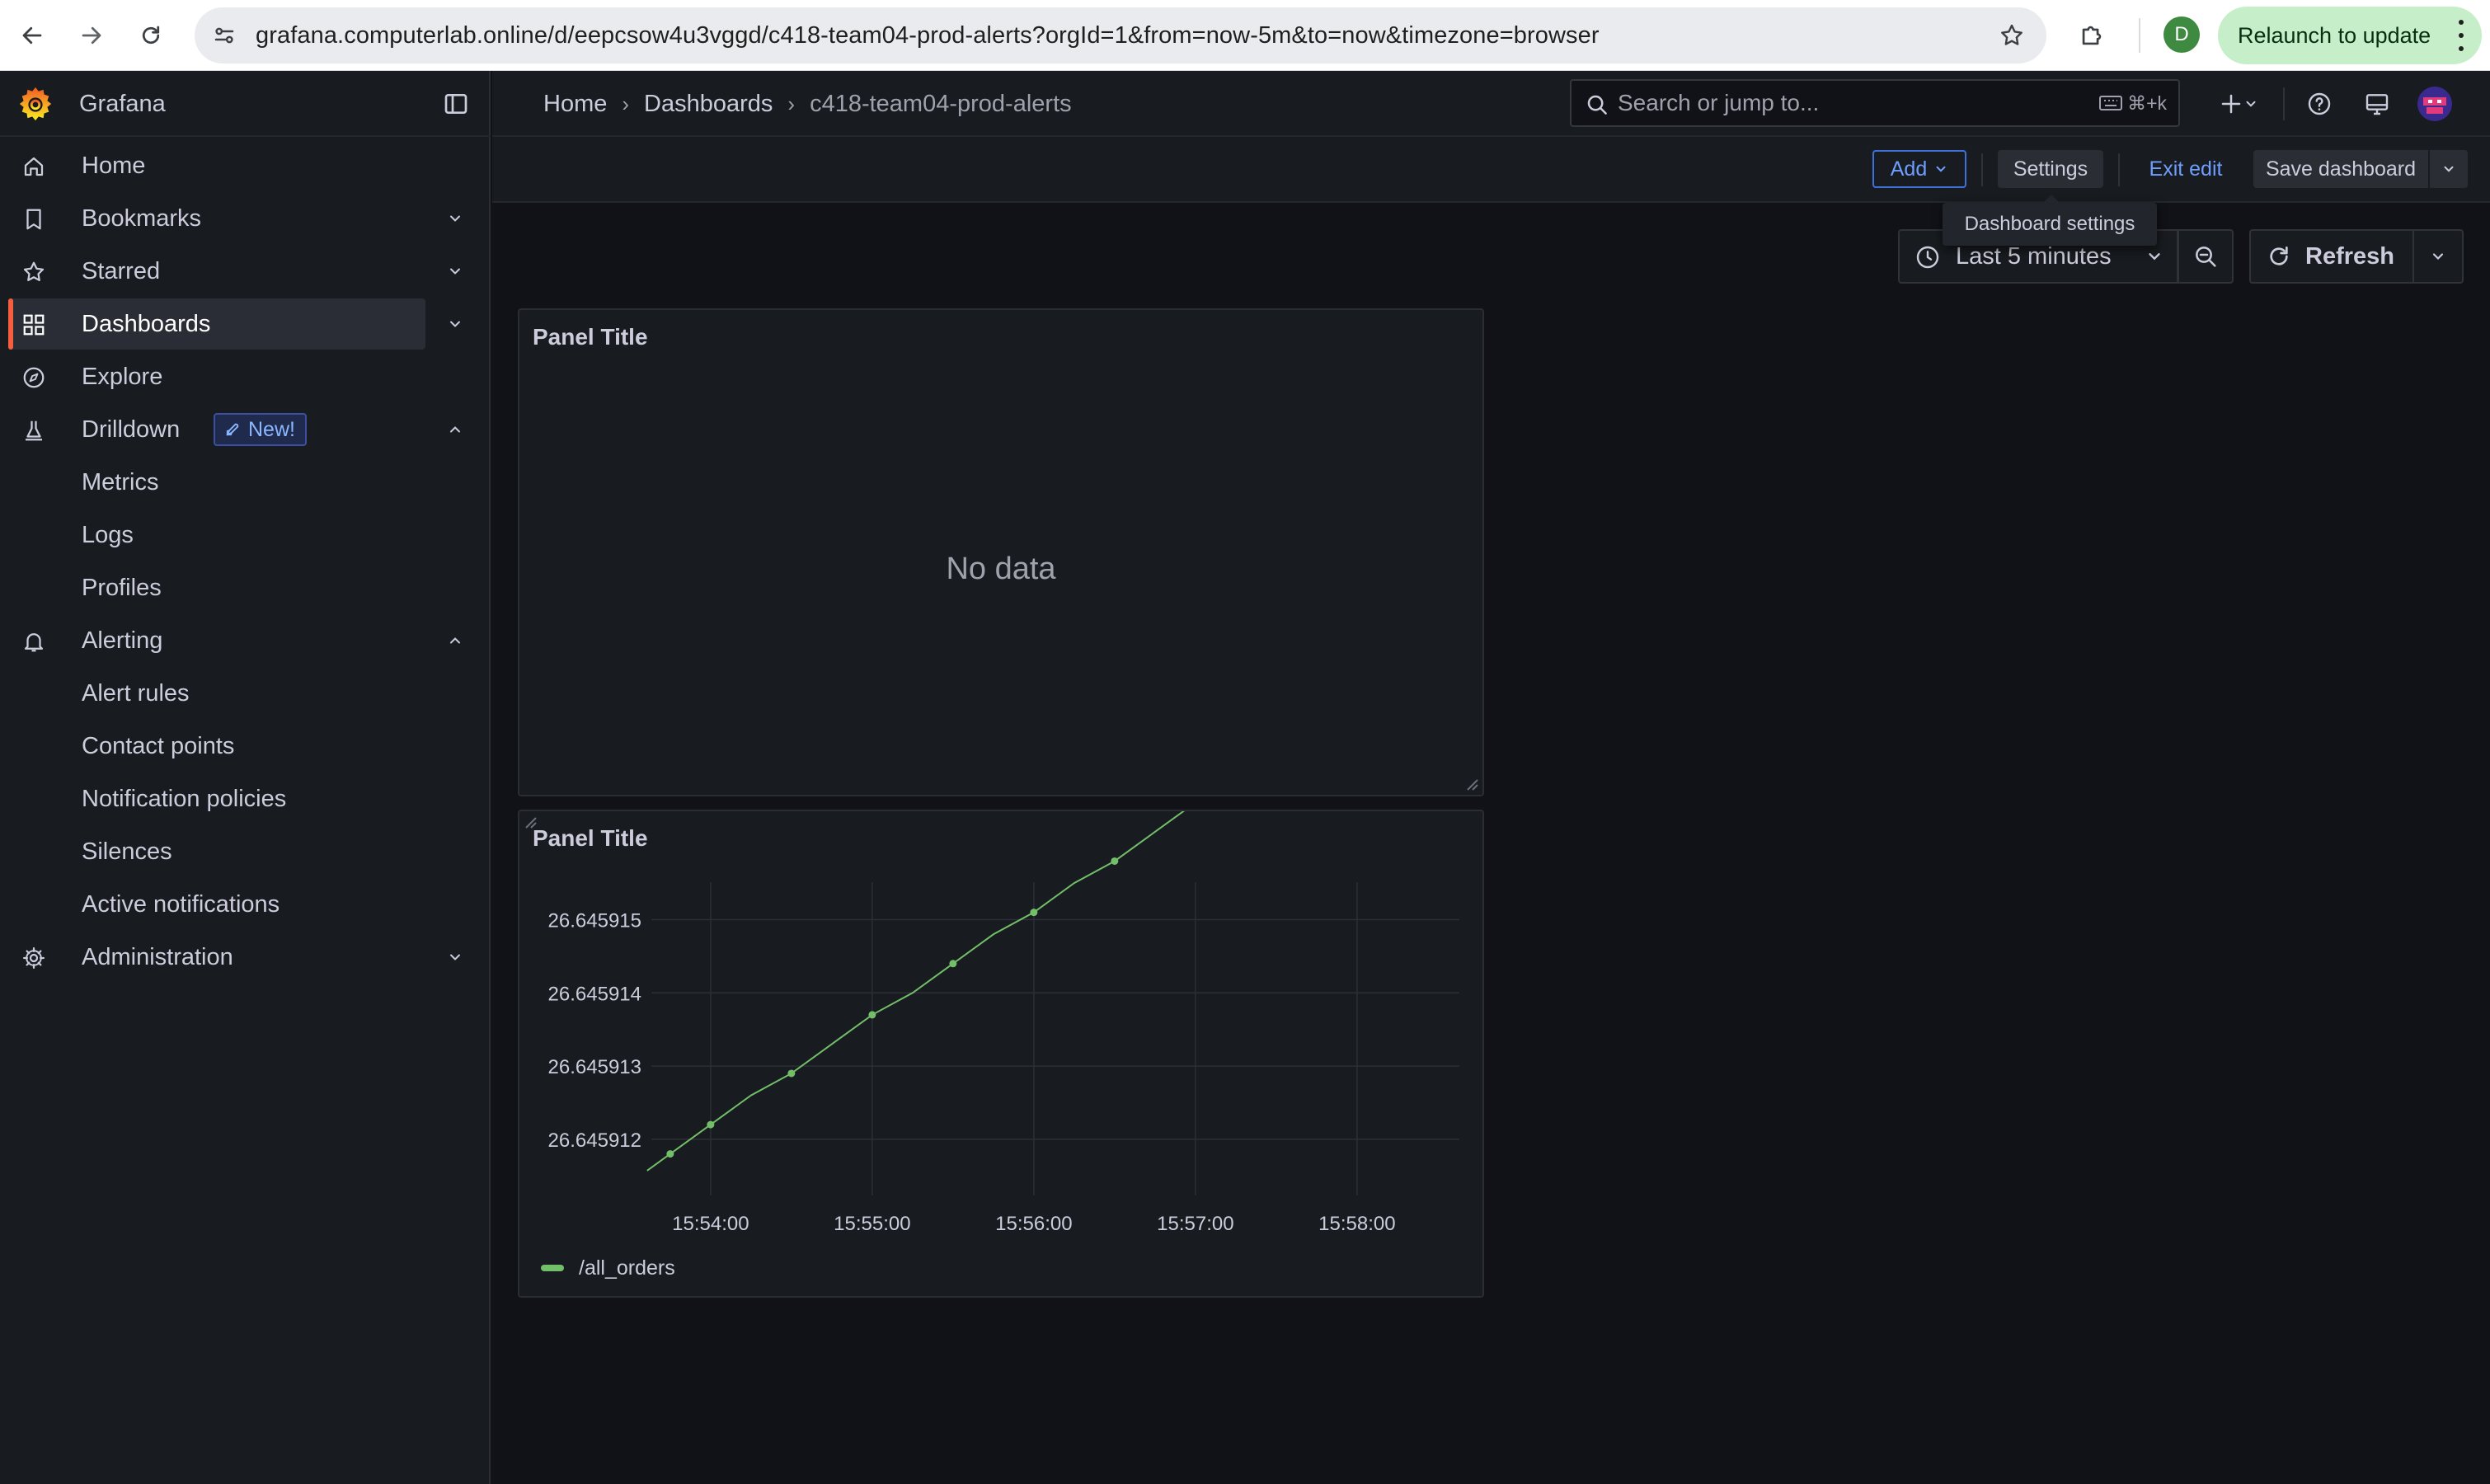 This screenshot has height=1484, width=2490. Describe the element at coordinates (121, 482) in the screenshot. I see `sidebar-item-label: Metrics` at that location.